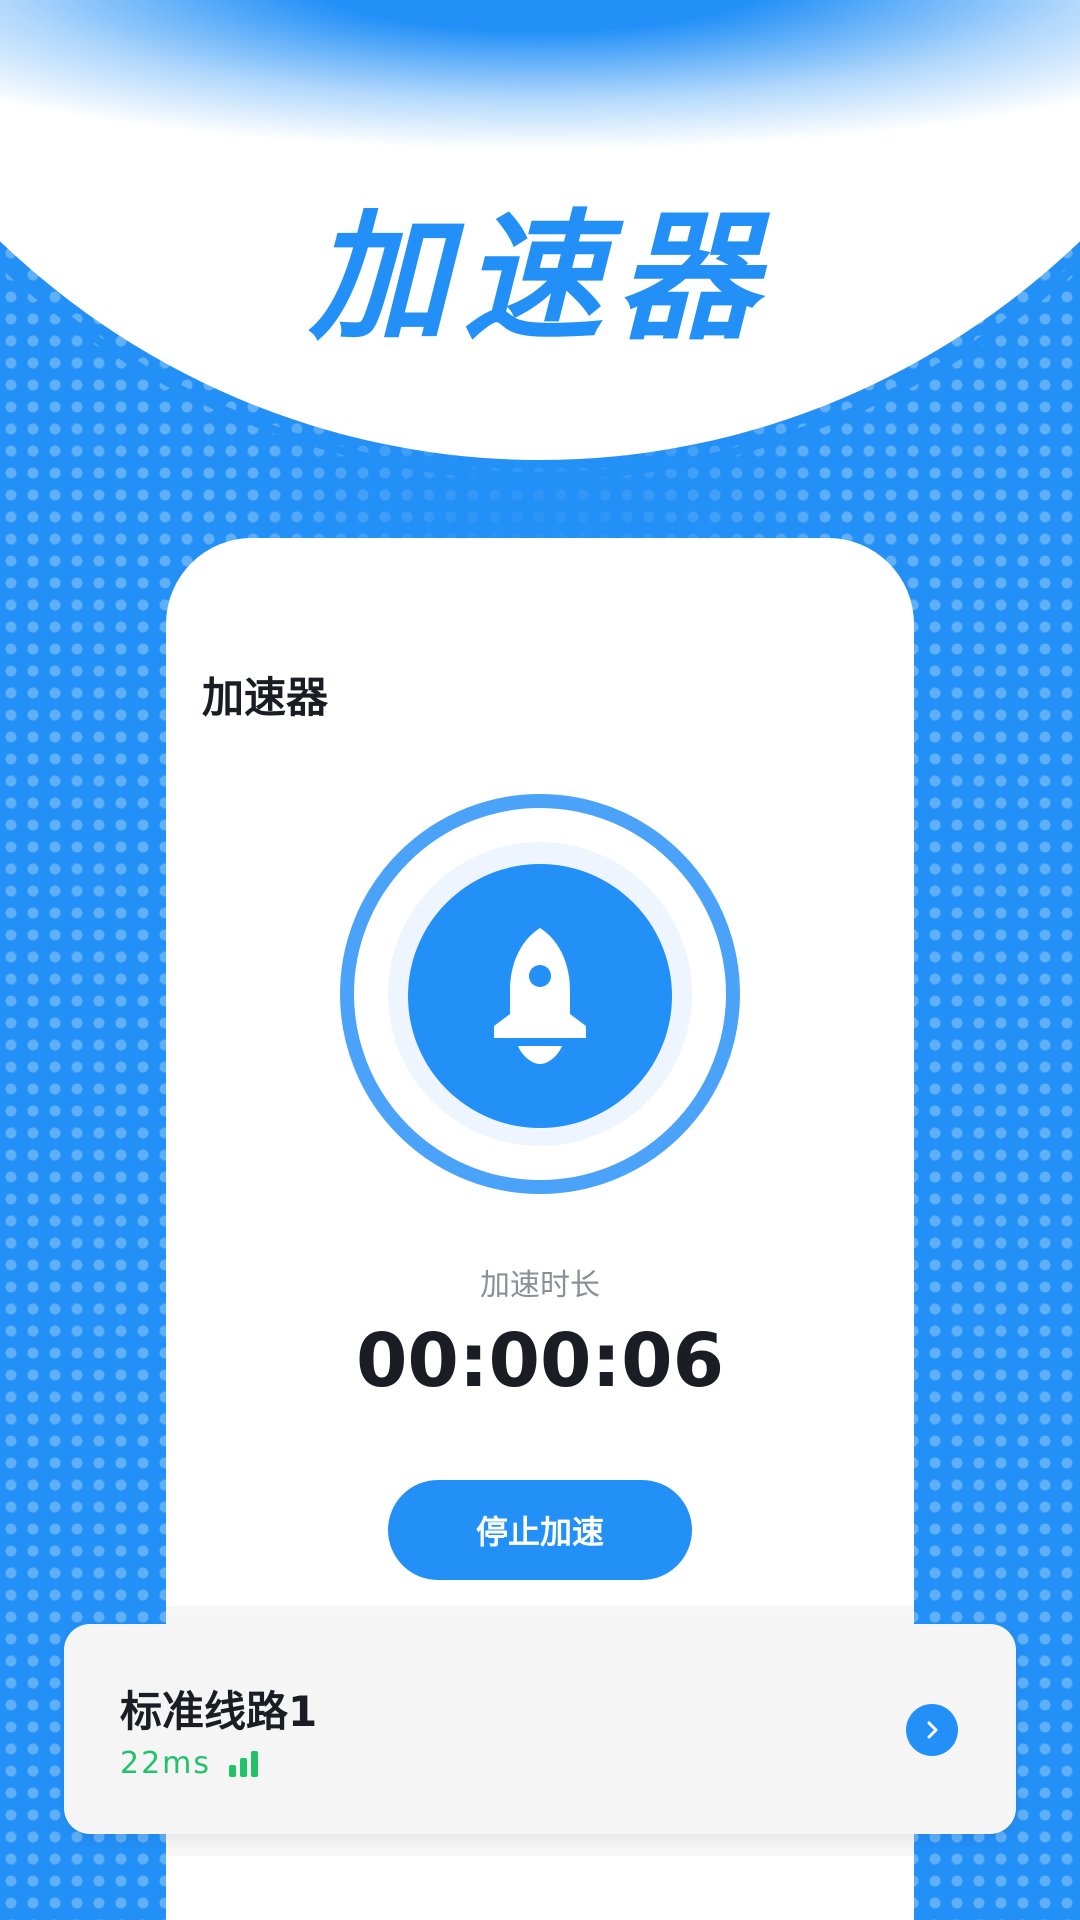 This screenshot has width=1080, height=1920. Describe the element at coordinates (166, 1763) in the screenshot. I see `latency-value: 22ms` at that location.